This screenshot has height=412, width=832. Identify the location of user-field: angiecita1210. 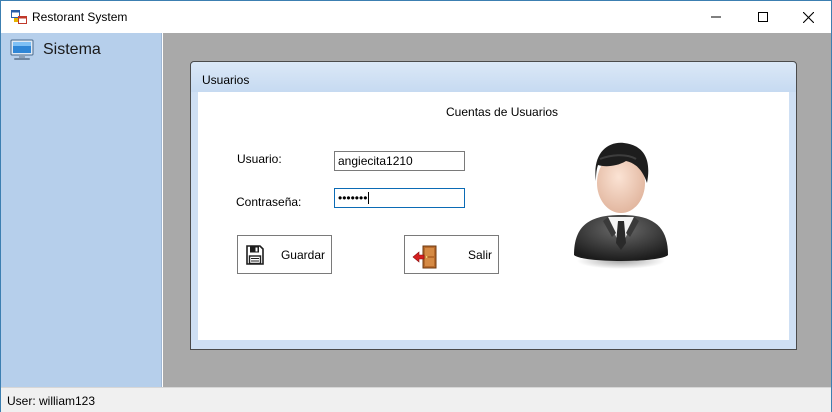
(399, 161).